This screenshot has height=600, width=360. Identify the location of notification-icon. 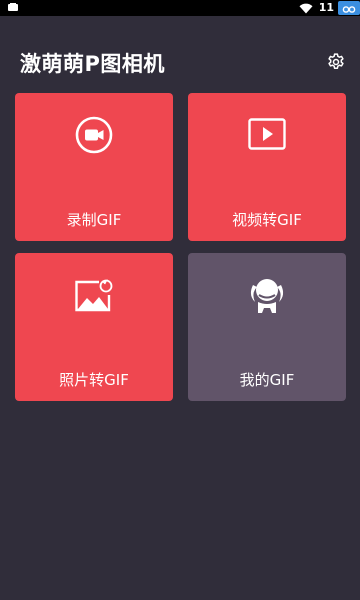
(13, 7).